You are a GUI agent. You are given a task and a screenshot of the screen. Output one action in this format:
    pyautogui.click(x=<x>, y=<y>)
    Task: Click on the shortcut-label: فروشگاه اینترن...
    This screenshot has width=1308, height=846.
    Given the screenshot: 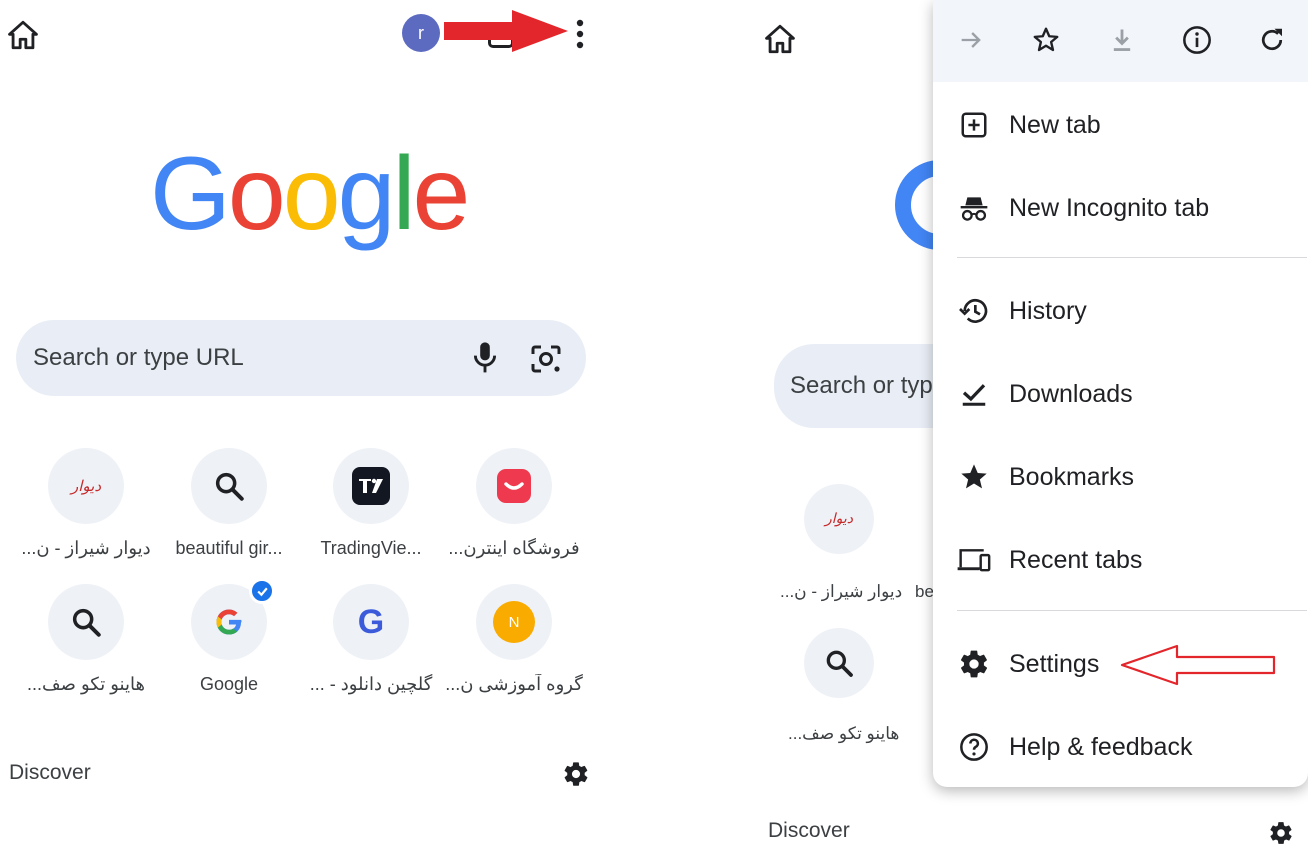 What is the action you would take?
    pyautogui.click(x=514, y=548)
    